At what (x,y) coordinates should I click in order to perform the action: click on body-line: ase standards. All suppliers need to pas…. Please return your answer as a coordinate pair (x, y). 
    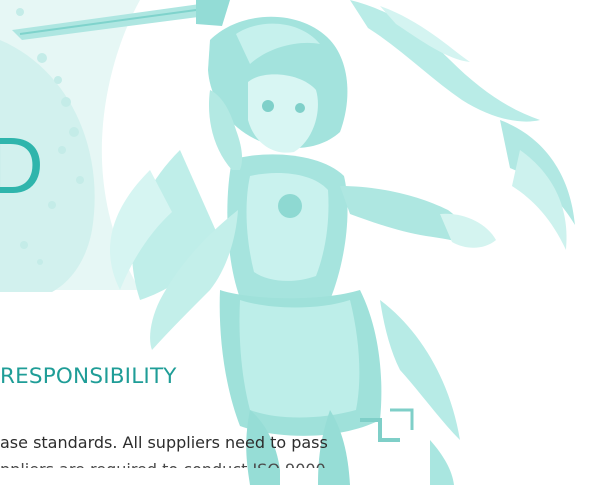
    Looking at the image, I should click on (164, 442).